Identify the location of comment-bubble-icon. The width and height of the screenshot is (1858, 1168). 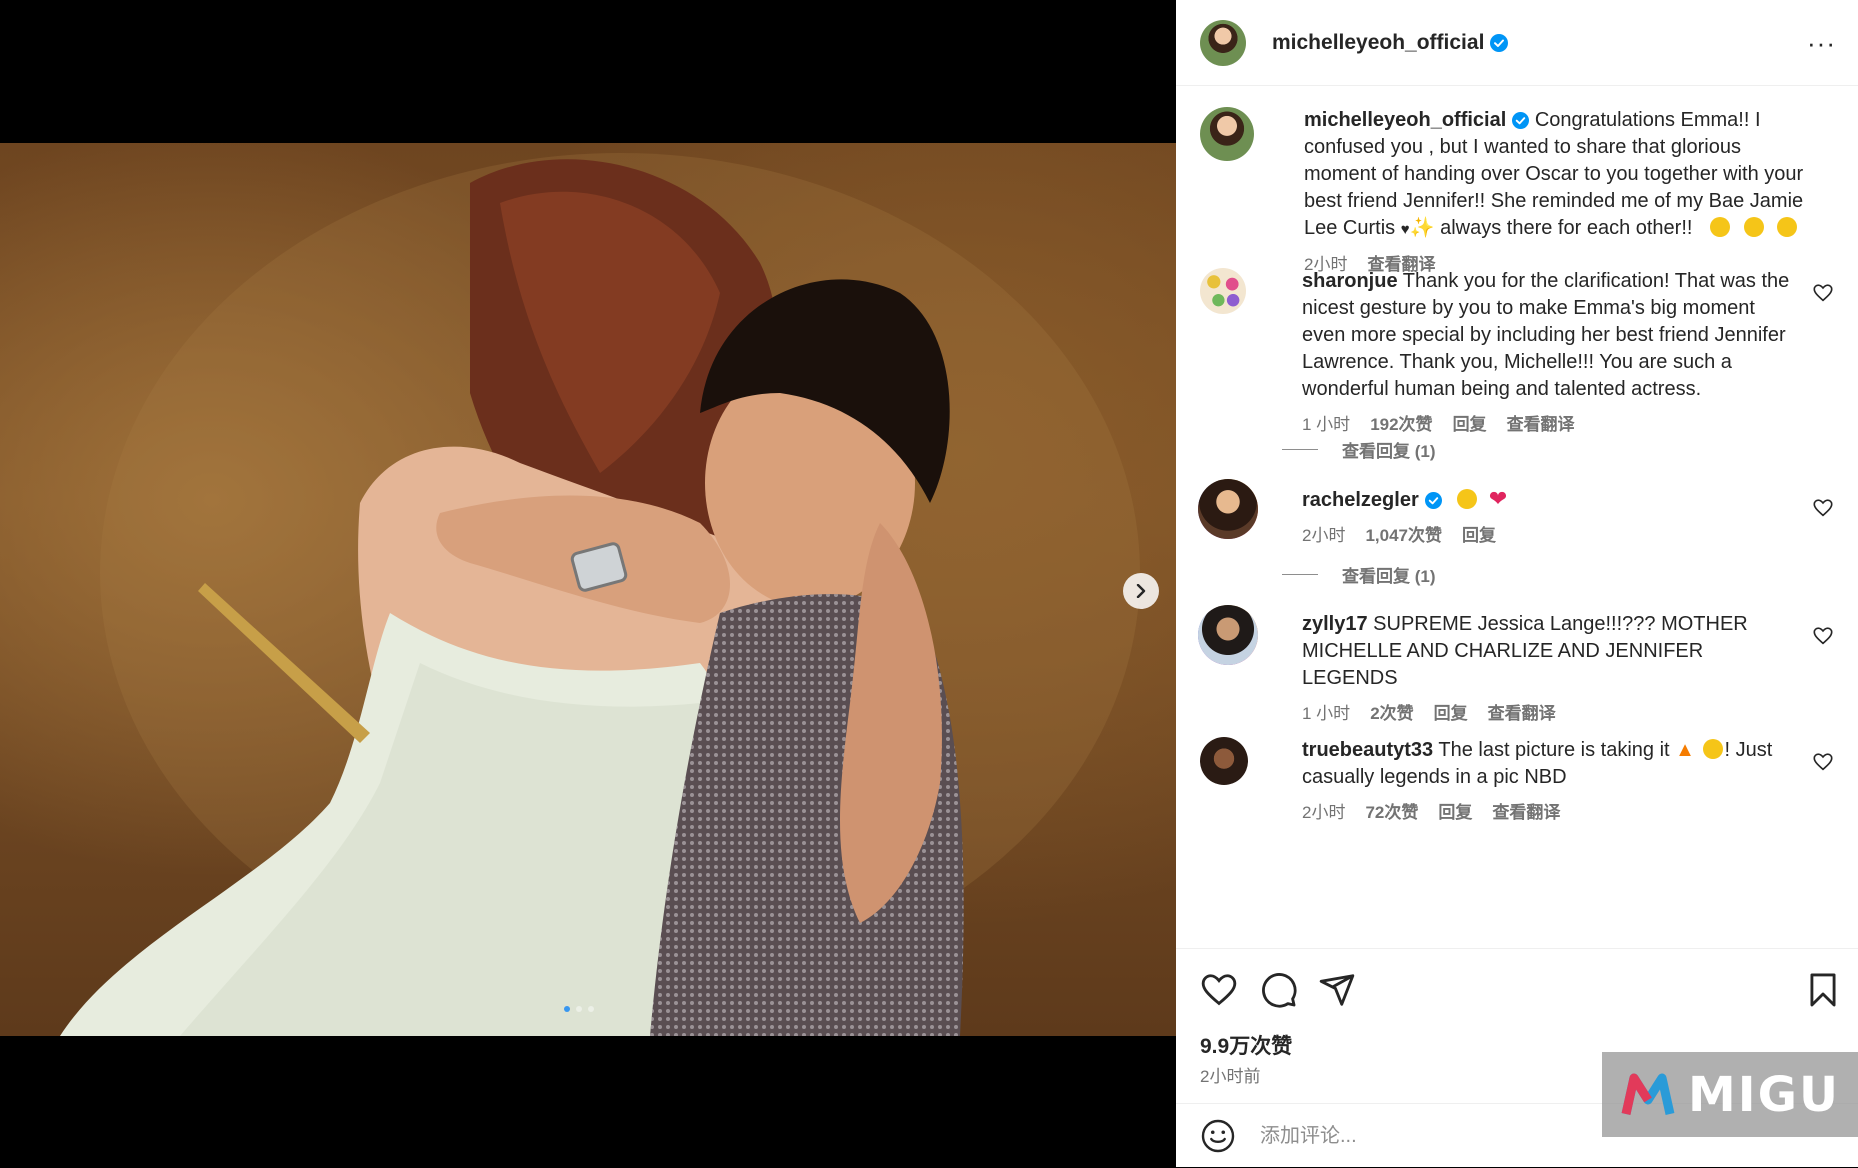
(1279, 990).